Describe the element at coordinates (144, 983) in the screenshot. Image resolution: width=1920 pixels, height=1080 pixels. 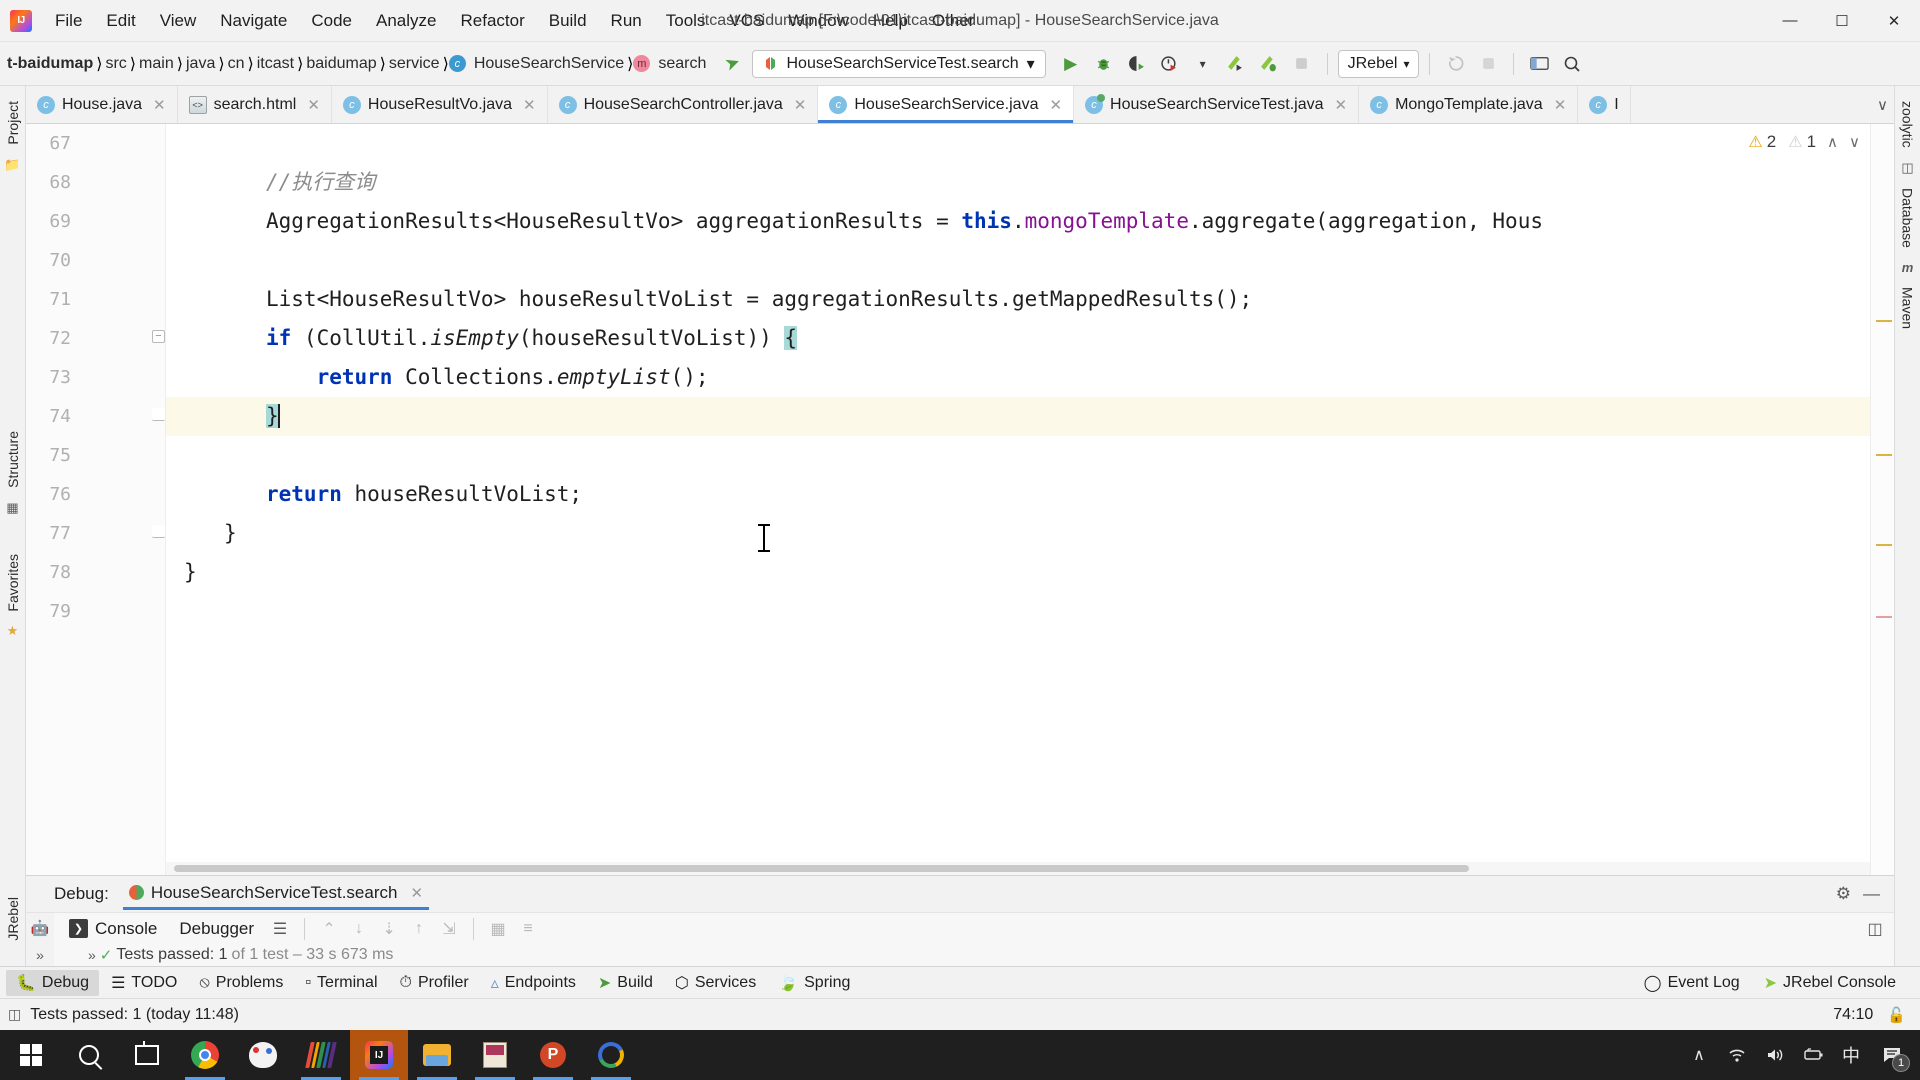
I see `tool-button-todo: ☰ TODO` at that location.